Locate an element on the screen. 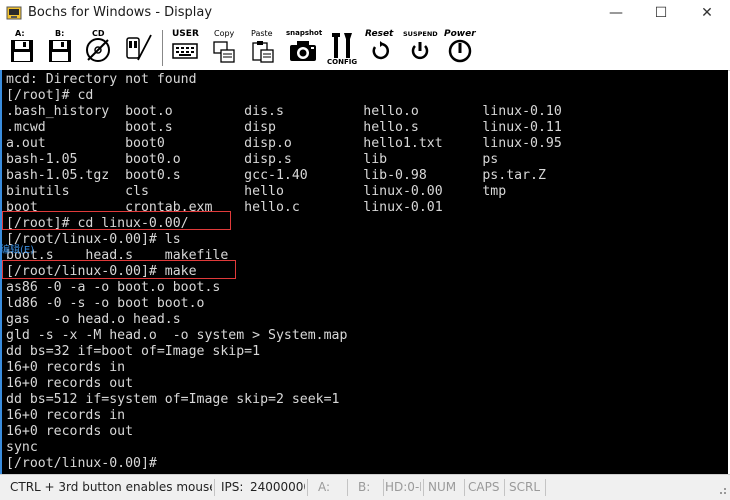  suspend-button: SUSPEND is located at coordinates (420, 48).